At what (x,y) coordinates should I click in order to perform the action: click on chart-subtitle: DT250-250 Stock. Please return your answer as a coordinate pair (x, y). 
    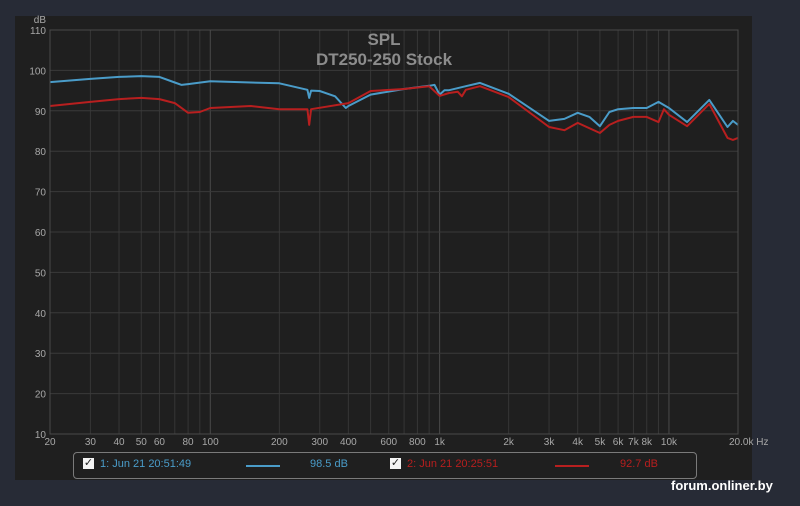
    Looking at the image, I should click on (384, 59).